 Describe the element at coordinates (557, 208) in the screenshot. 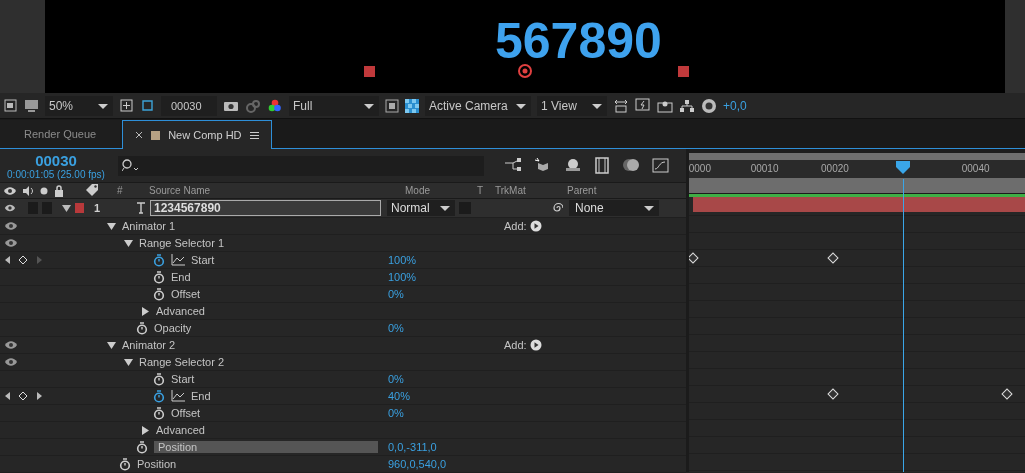

I see `pick-whip-icon` at that location.